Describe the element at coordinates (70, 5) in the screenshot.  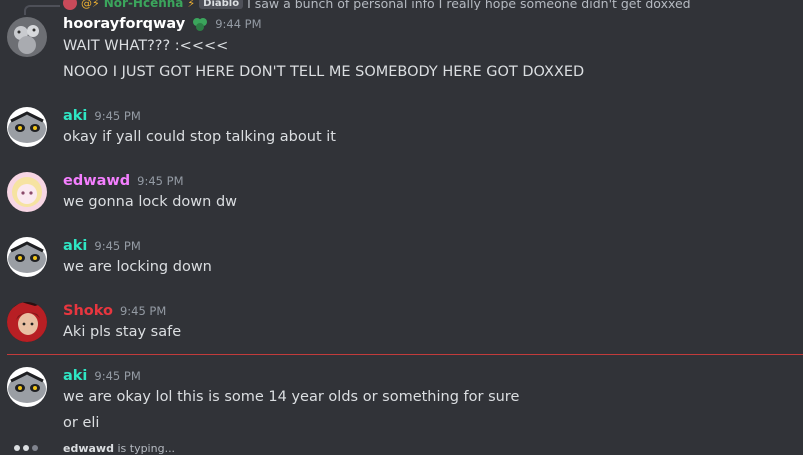
I see `reply-avatar` at that location.